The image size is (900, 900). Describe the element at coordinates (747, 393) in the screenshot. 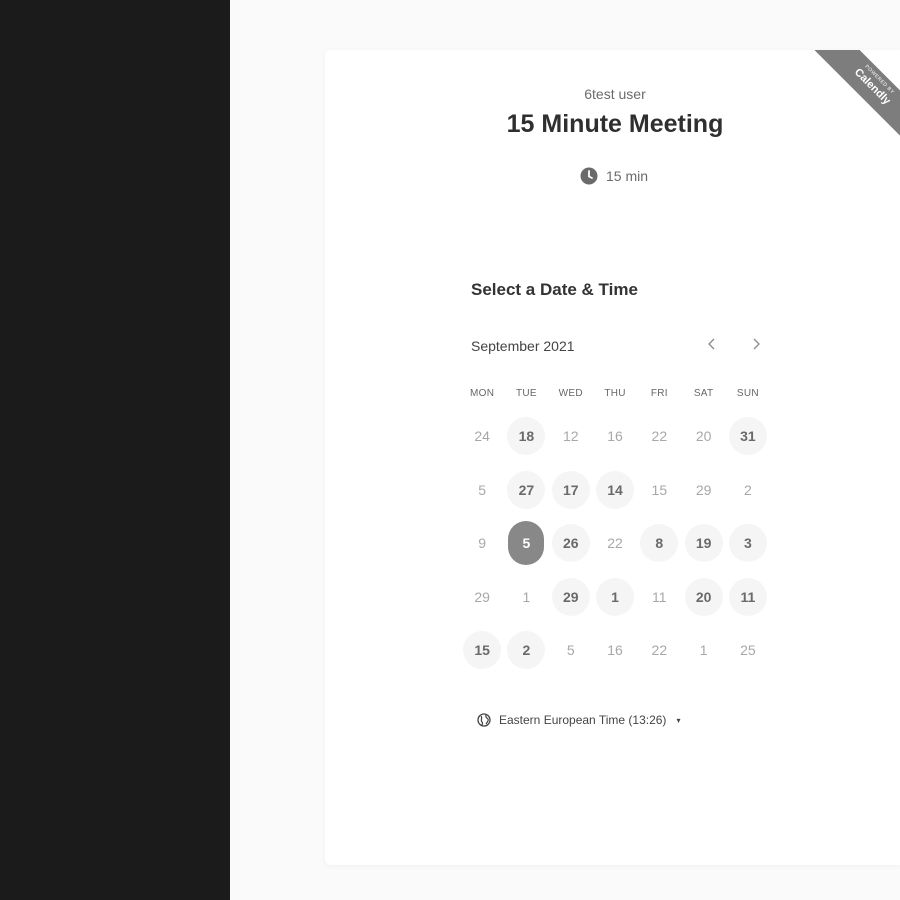

I see `weekday-label: SUN` at that location.